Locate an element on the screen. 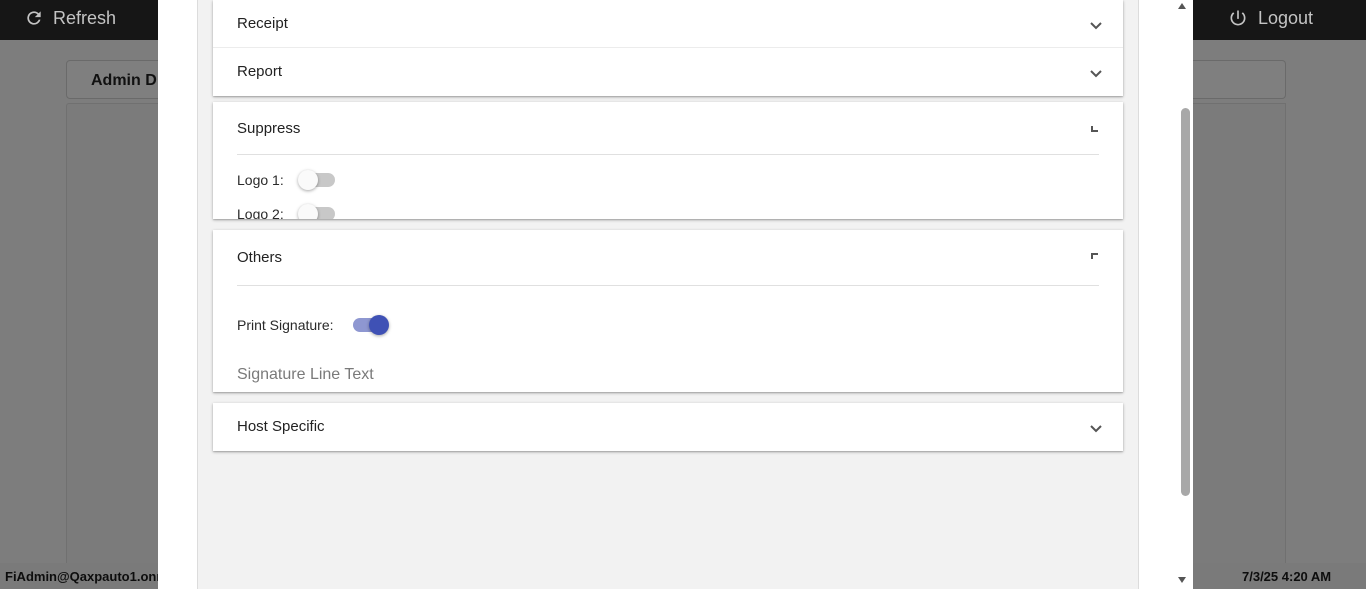  logo2-label: Logo 2: is located at coordinates (260, 212).